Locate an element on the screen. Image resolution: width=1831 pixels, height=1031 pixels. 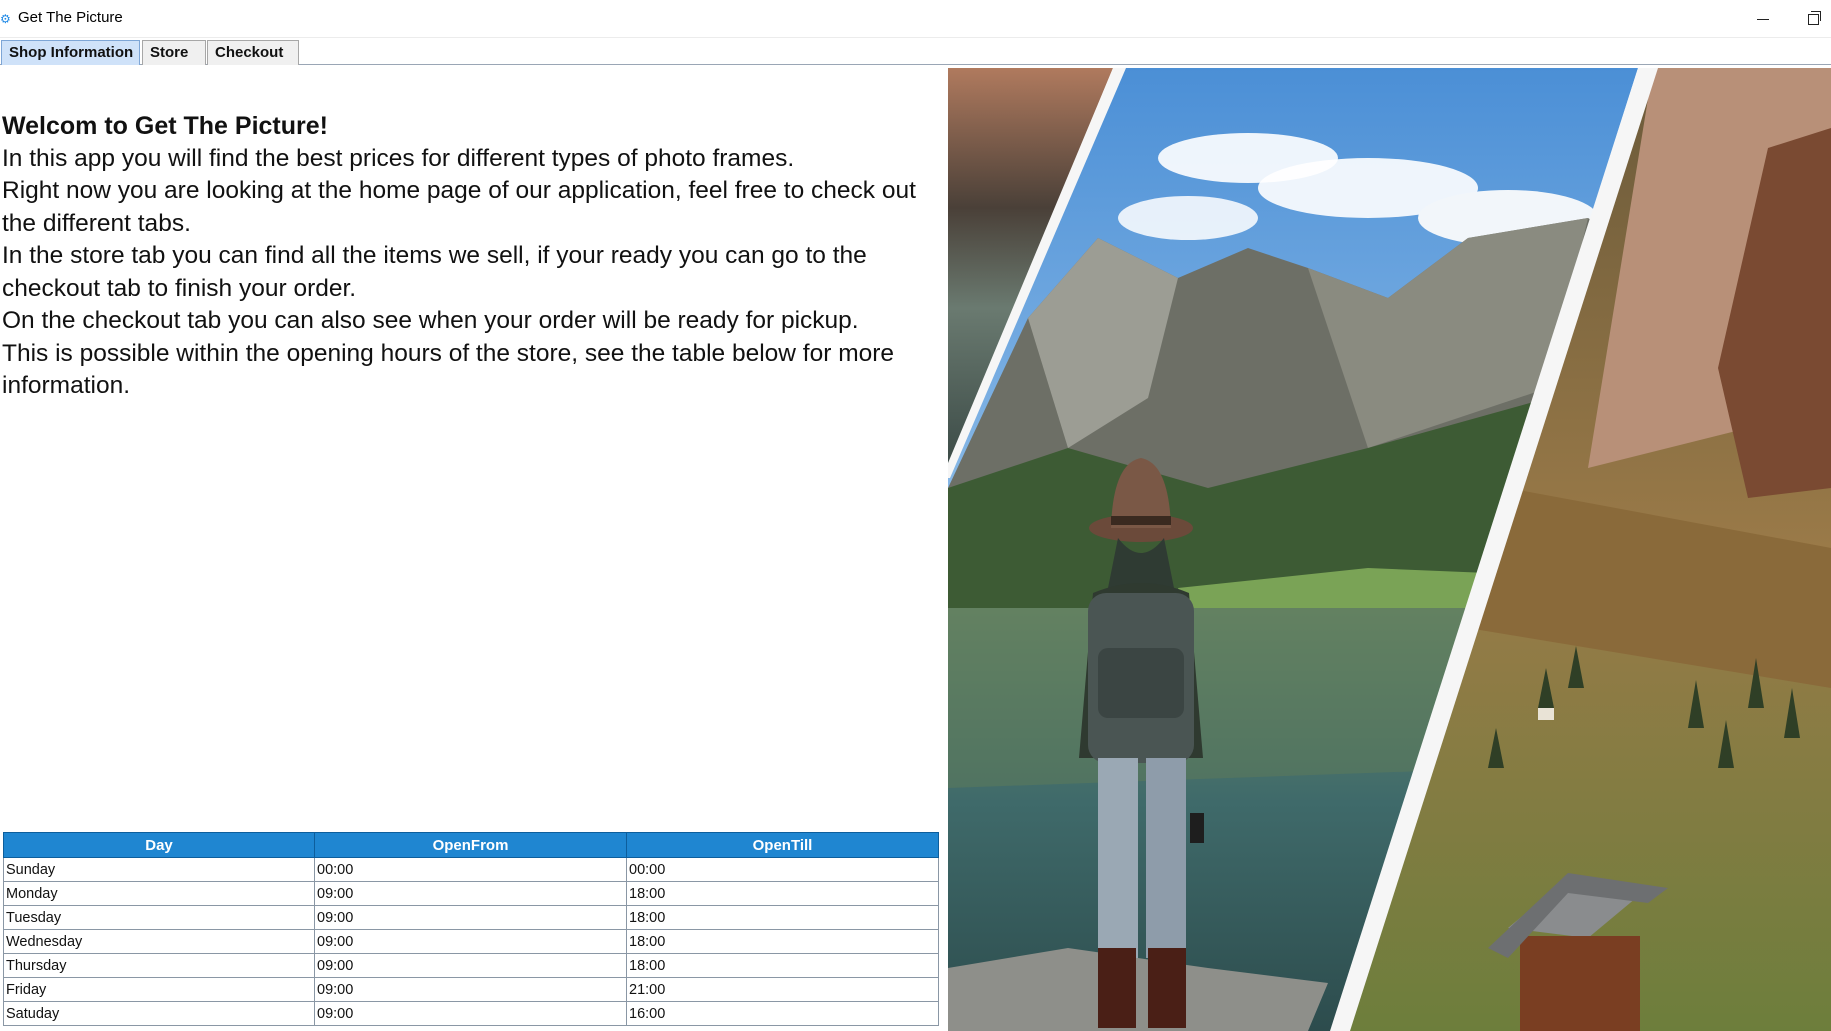
column-header-day: Day is located at coordinates (159, 845).